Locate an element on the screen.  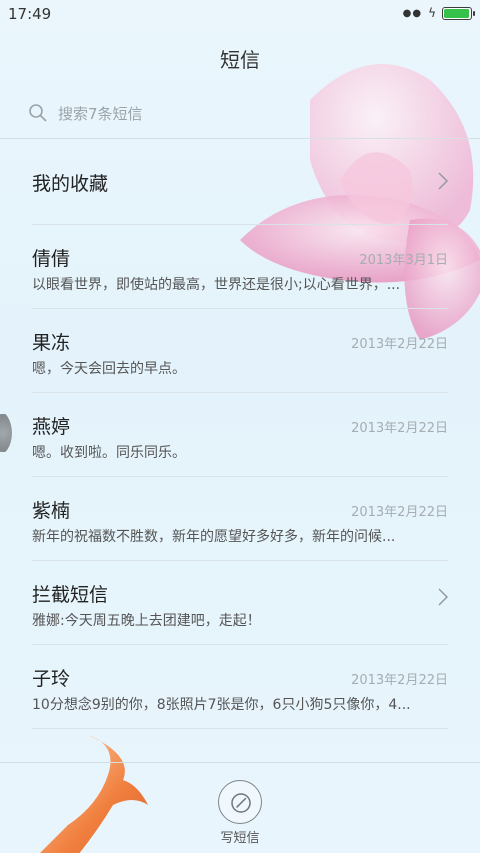
battery-icon is located at coordinates (458, 13).